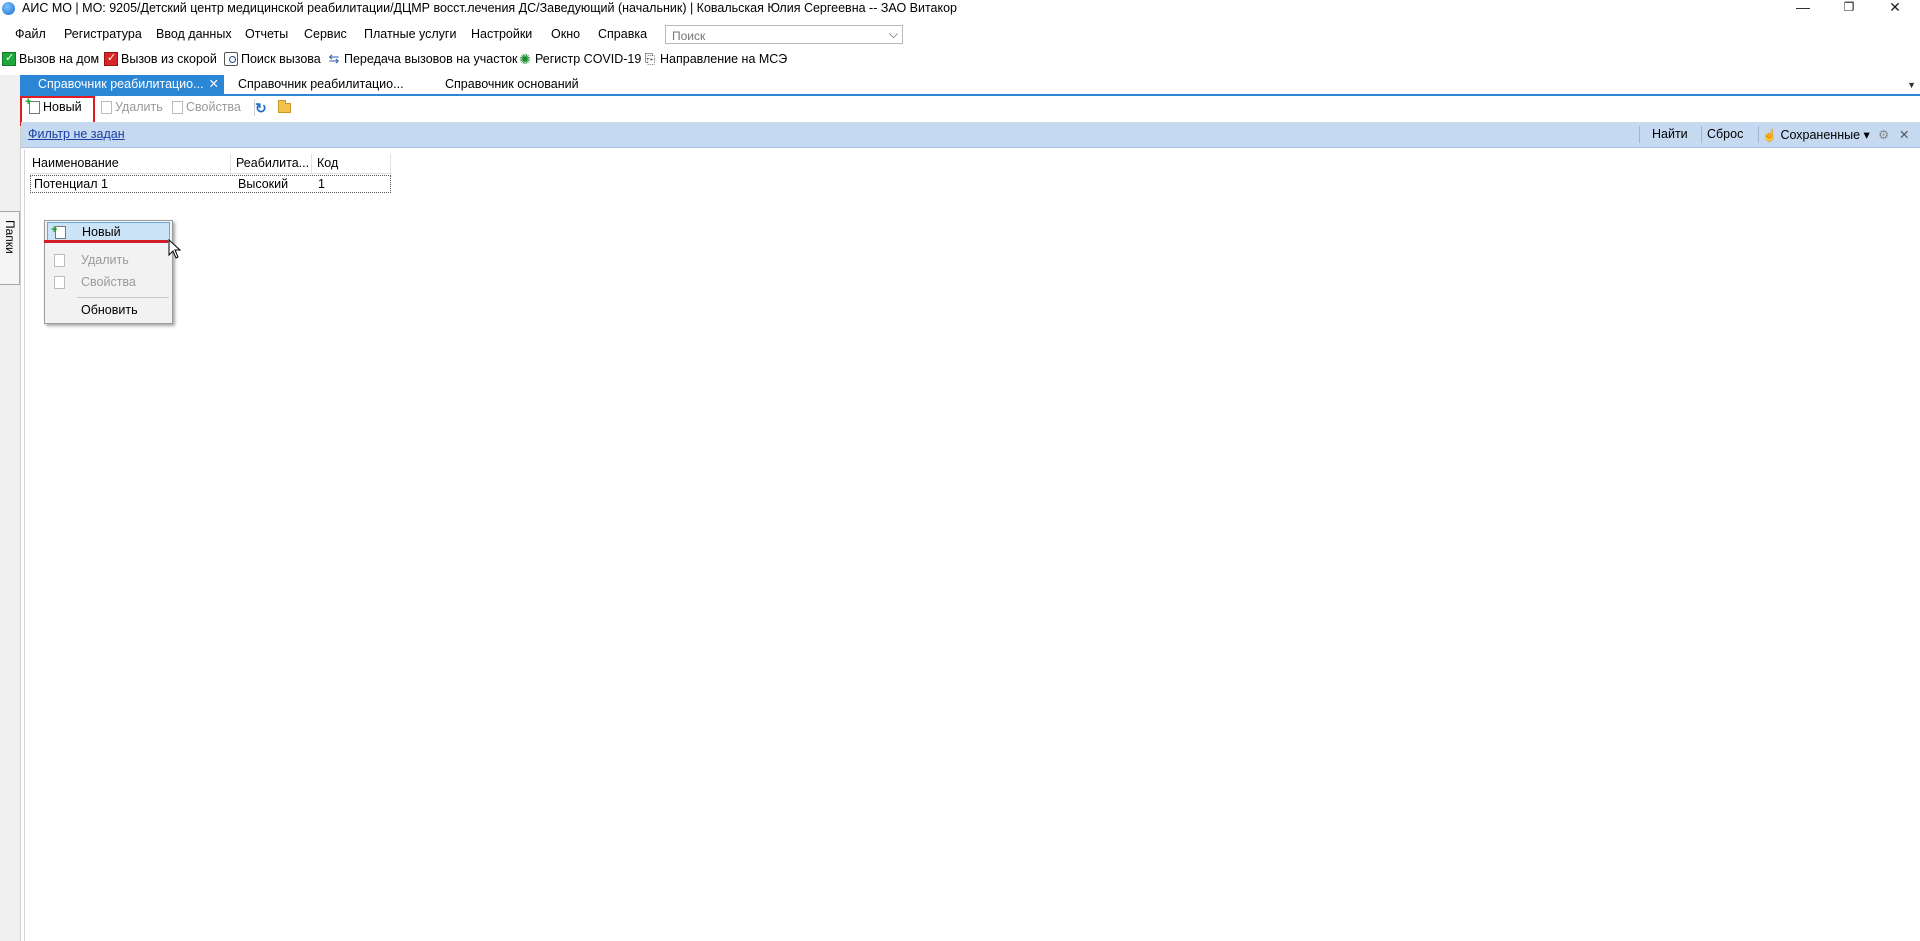 Image resolution: width=1920 pixels, height=941 pixels. I want to click on delete-button: Удалить, so click(132, 107).